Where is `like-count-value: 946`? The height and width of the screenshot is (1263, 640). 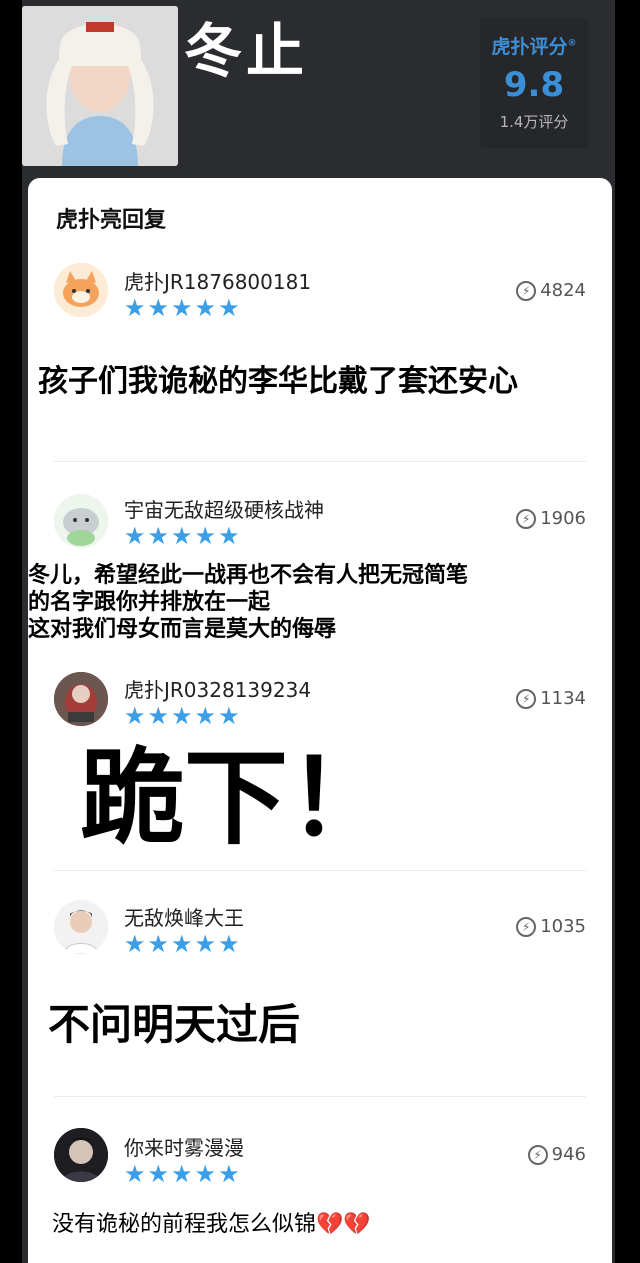 like-count-value: 946 is located at coordinates (568, 1154).